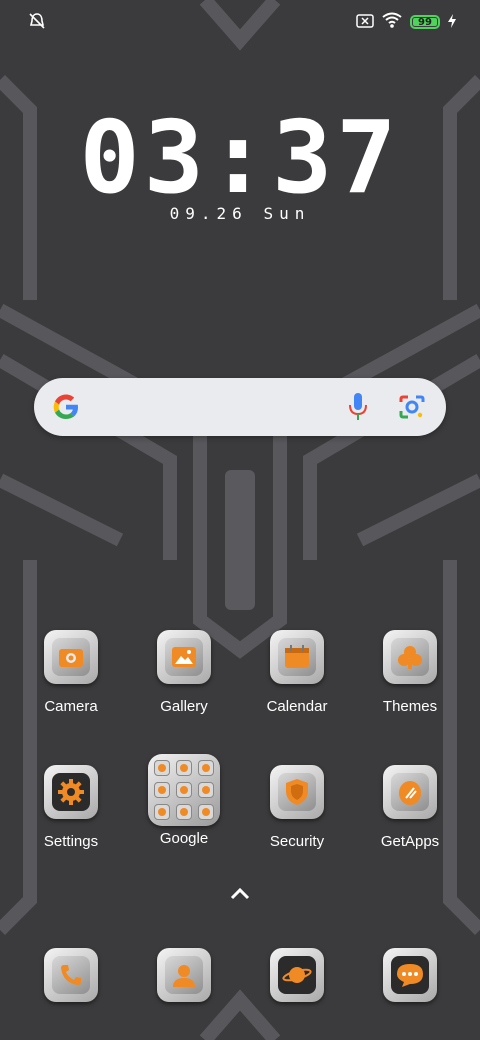  Describe the element at coordinates (240, 213) in the screenshot. I see `clock-date: 09.26 Sun` at that location.